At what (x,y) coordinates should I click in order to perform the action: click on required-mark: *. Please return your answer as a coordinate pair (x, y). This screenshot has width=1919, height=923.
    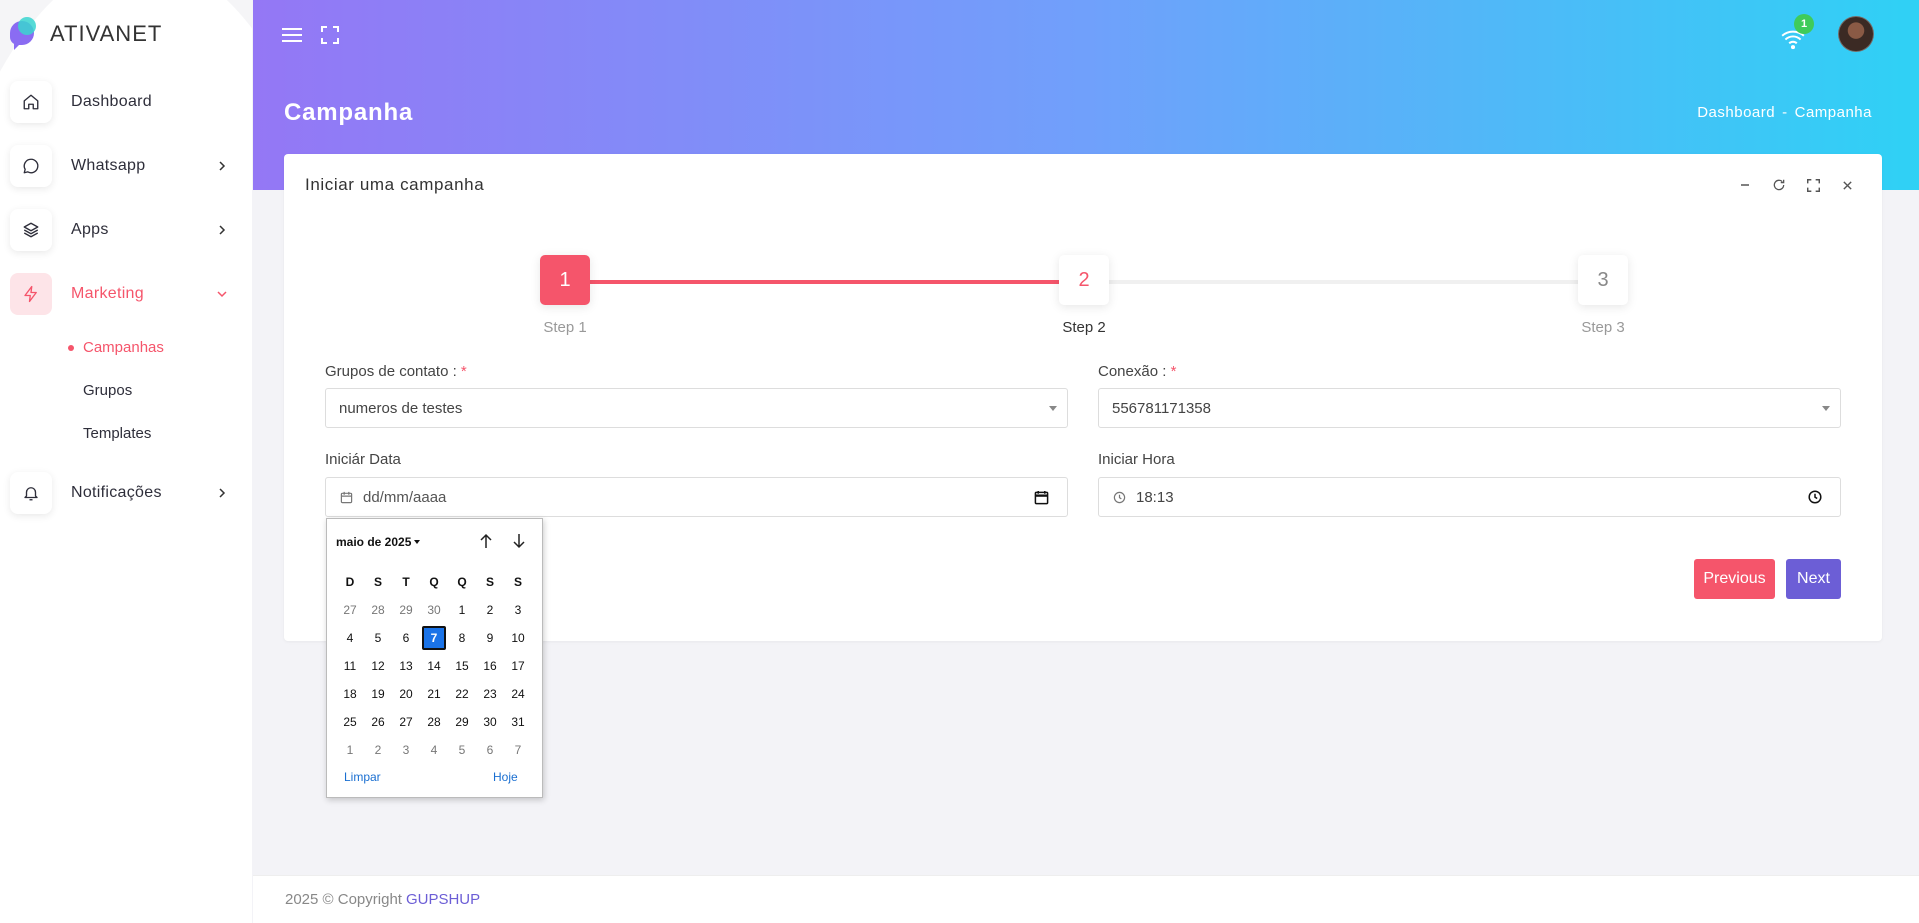
    Looking at the image, I should click on (1173, 371).